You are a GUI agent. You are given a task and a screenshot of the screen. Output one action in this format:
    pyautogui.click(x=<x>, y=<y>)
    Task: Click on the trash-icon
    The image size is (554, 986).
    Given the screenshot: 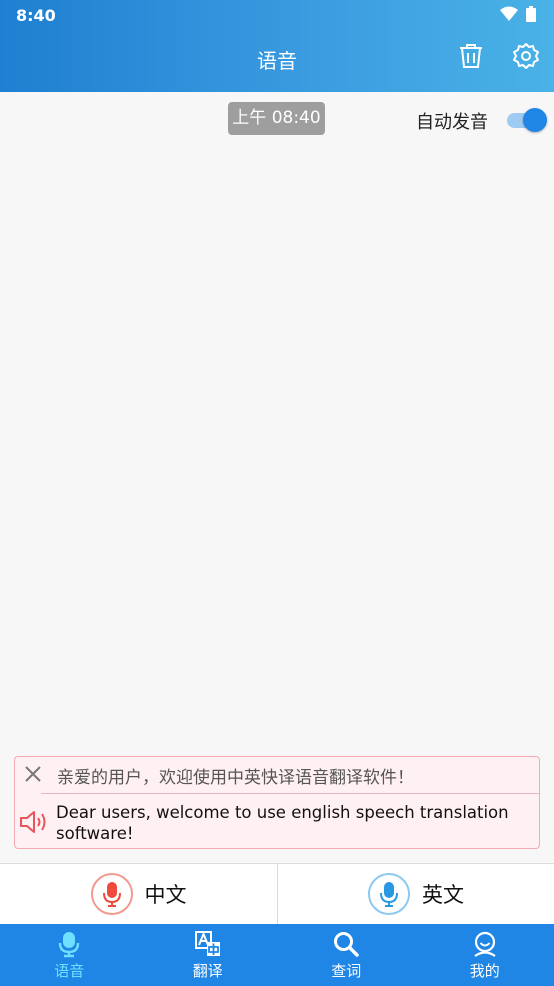 What is the action you would take?
    pyautogui.click(x=471, y=56)
    